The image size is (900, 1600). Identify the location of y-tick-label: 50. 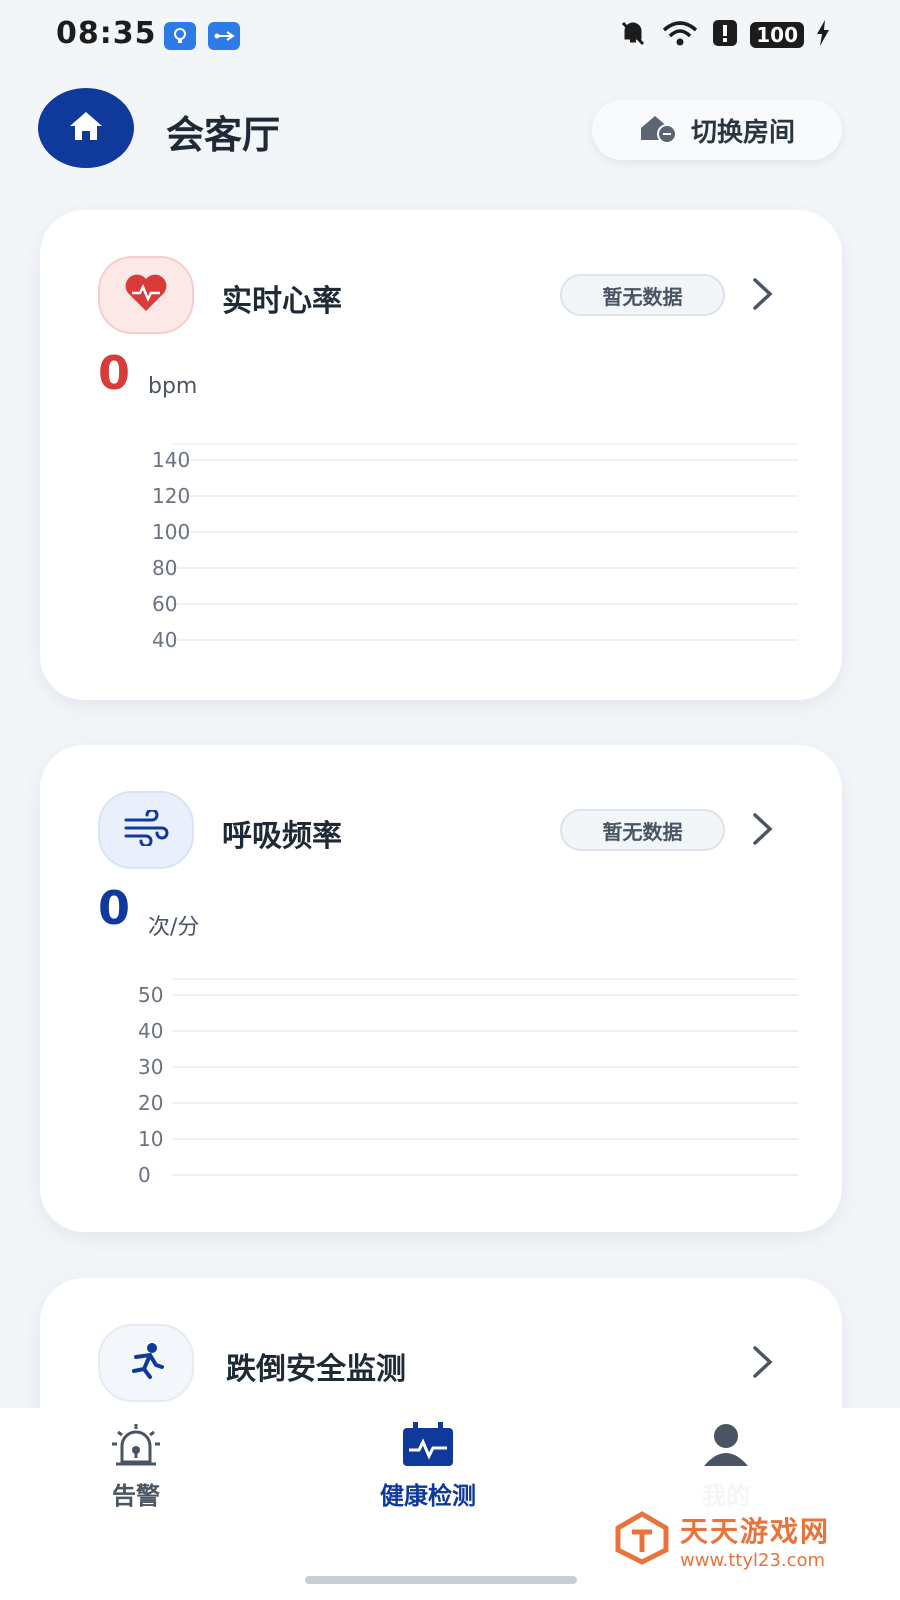
(150, 995).